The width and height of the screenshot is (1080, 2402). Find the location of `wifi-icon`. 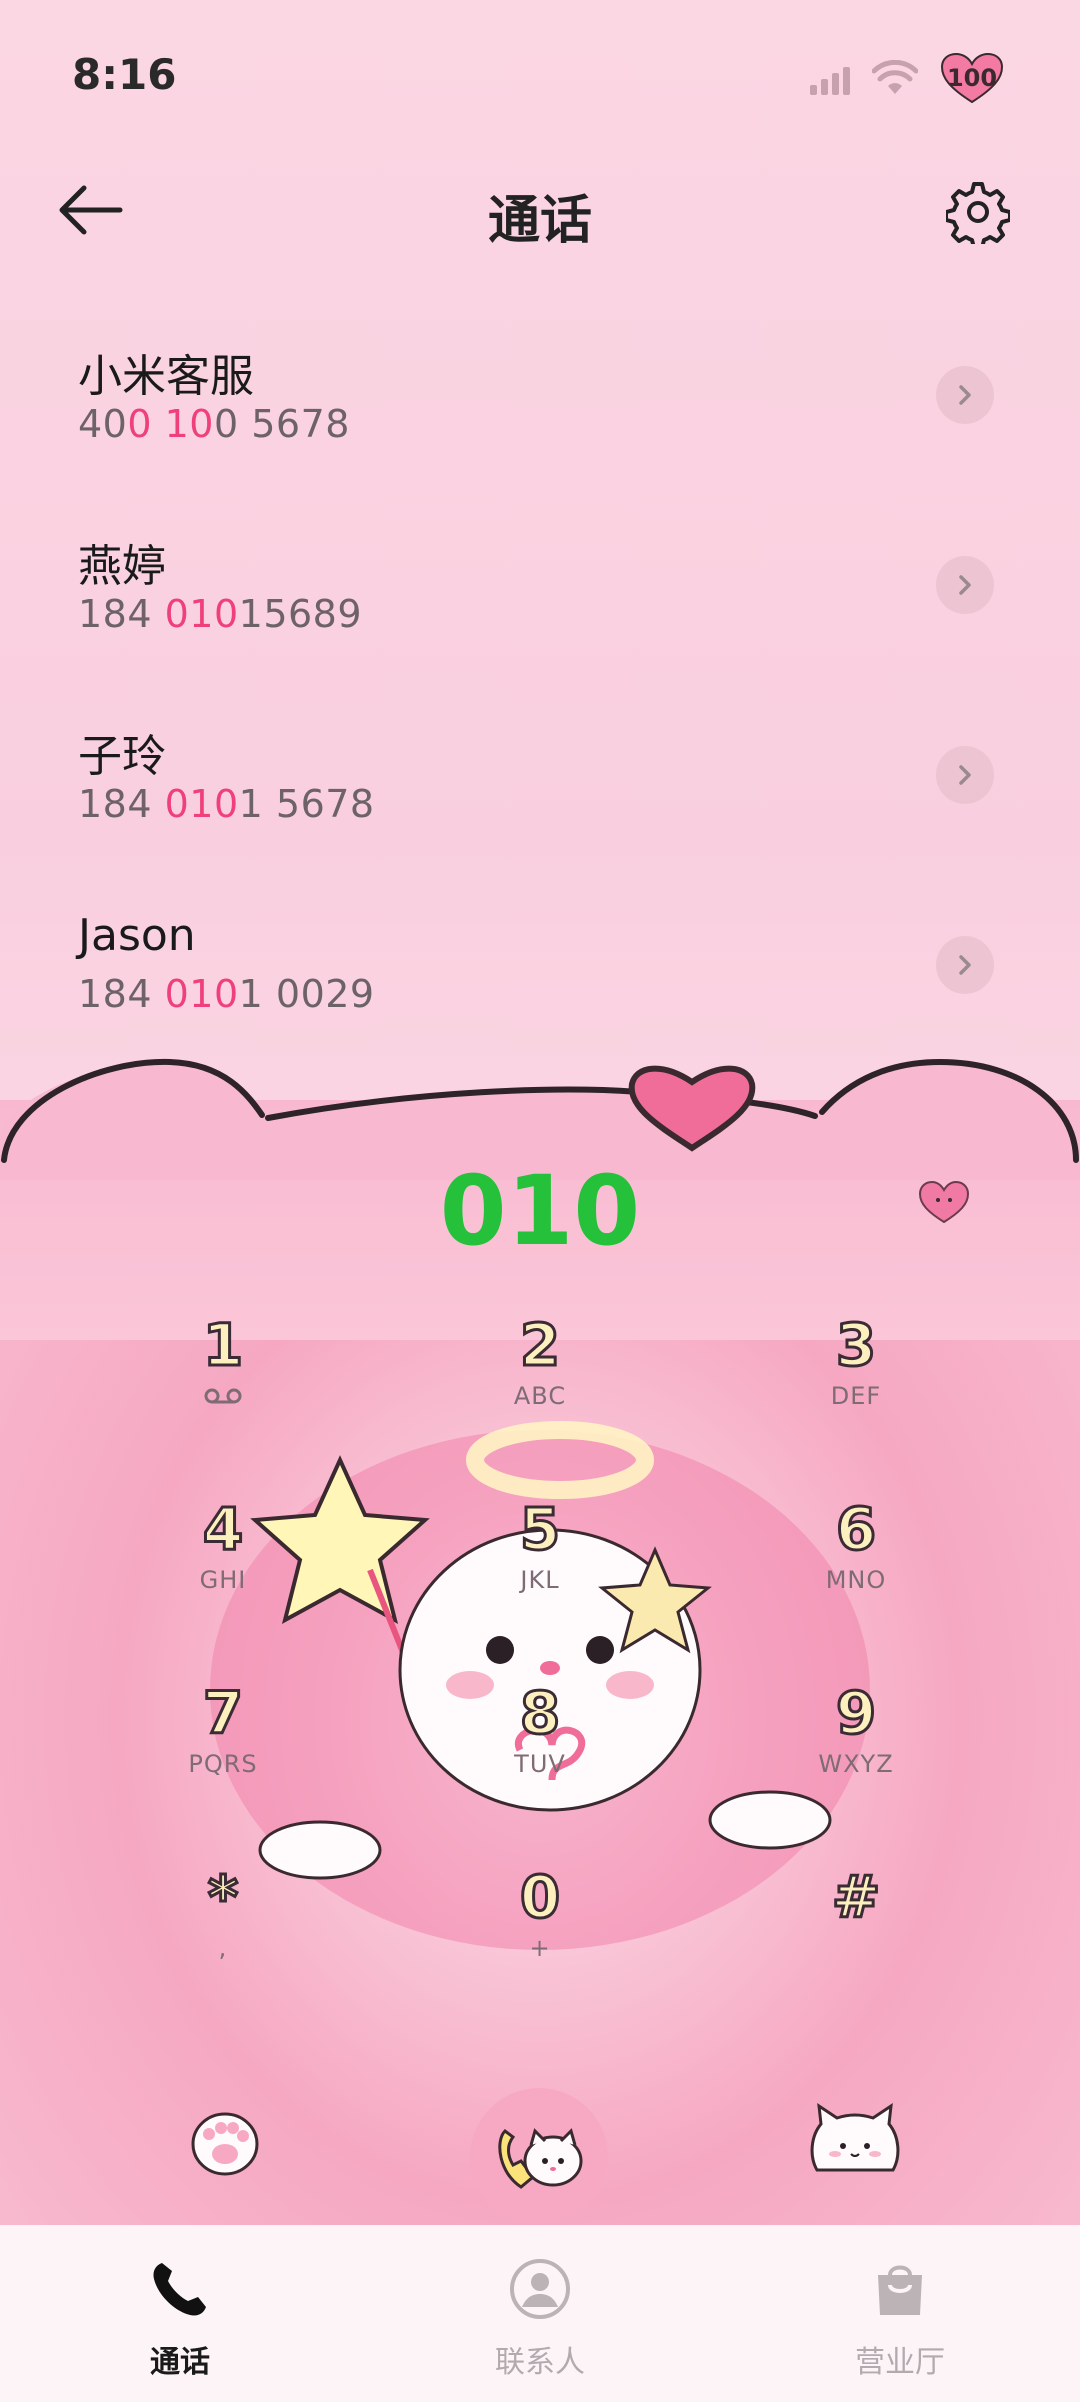

wifi-icon is located at coordinates (895, 77).